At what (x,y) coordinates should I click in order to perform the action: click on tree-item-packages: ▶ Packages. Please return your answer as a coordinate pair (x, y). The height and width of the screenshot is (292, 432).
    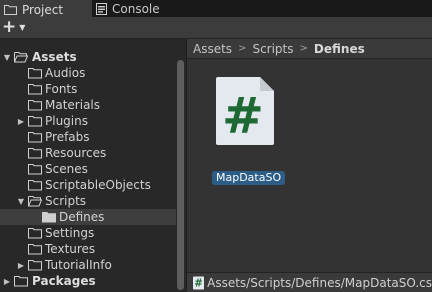
    Looking at the image, I should click on (88, 281).